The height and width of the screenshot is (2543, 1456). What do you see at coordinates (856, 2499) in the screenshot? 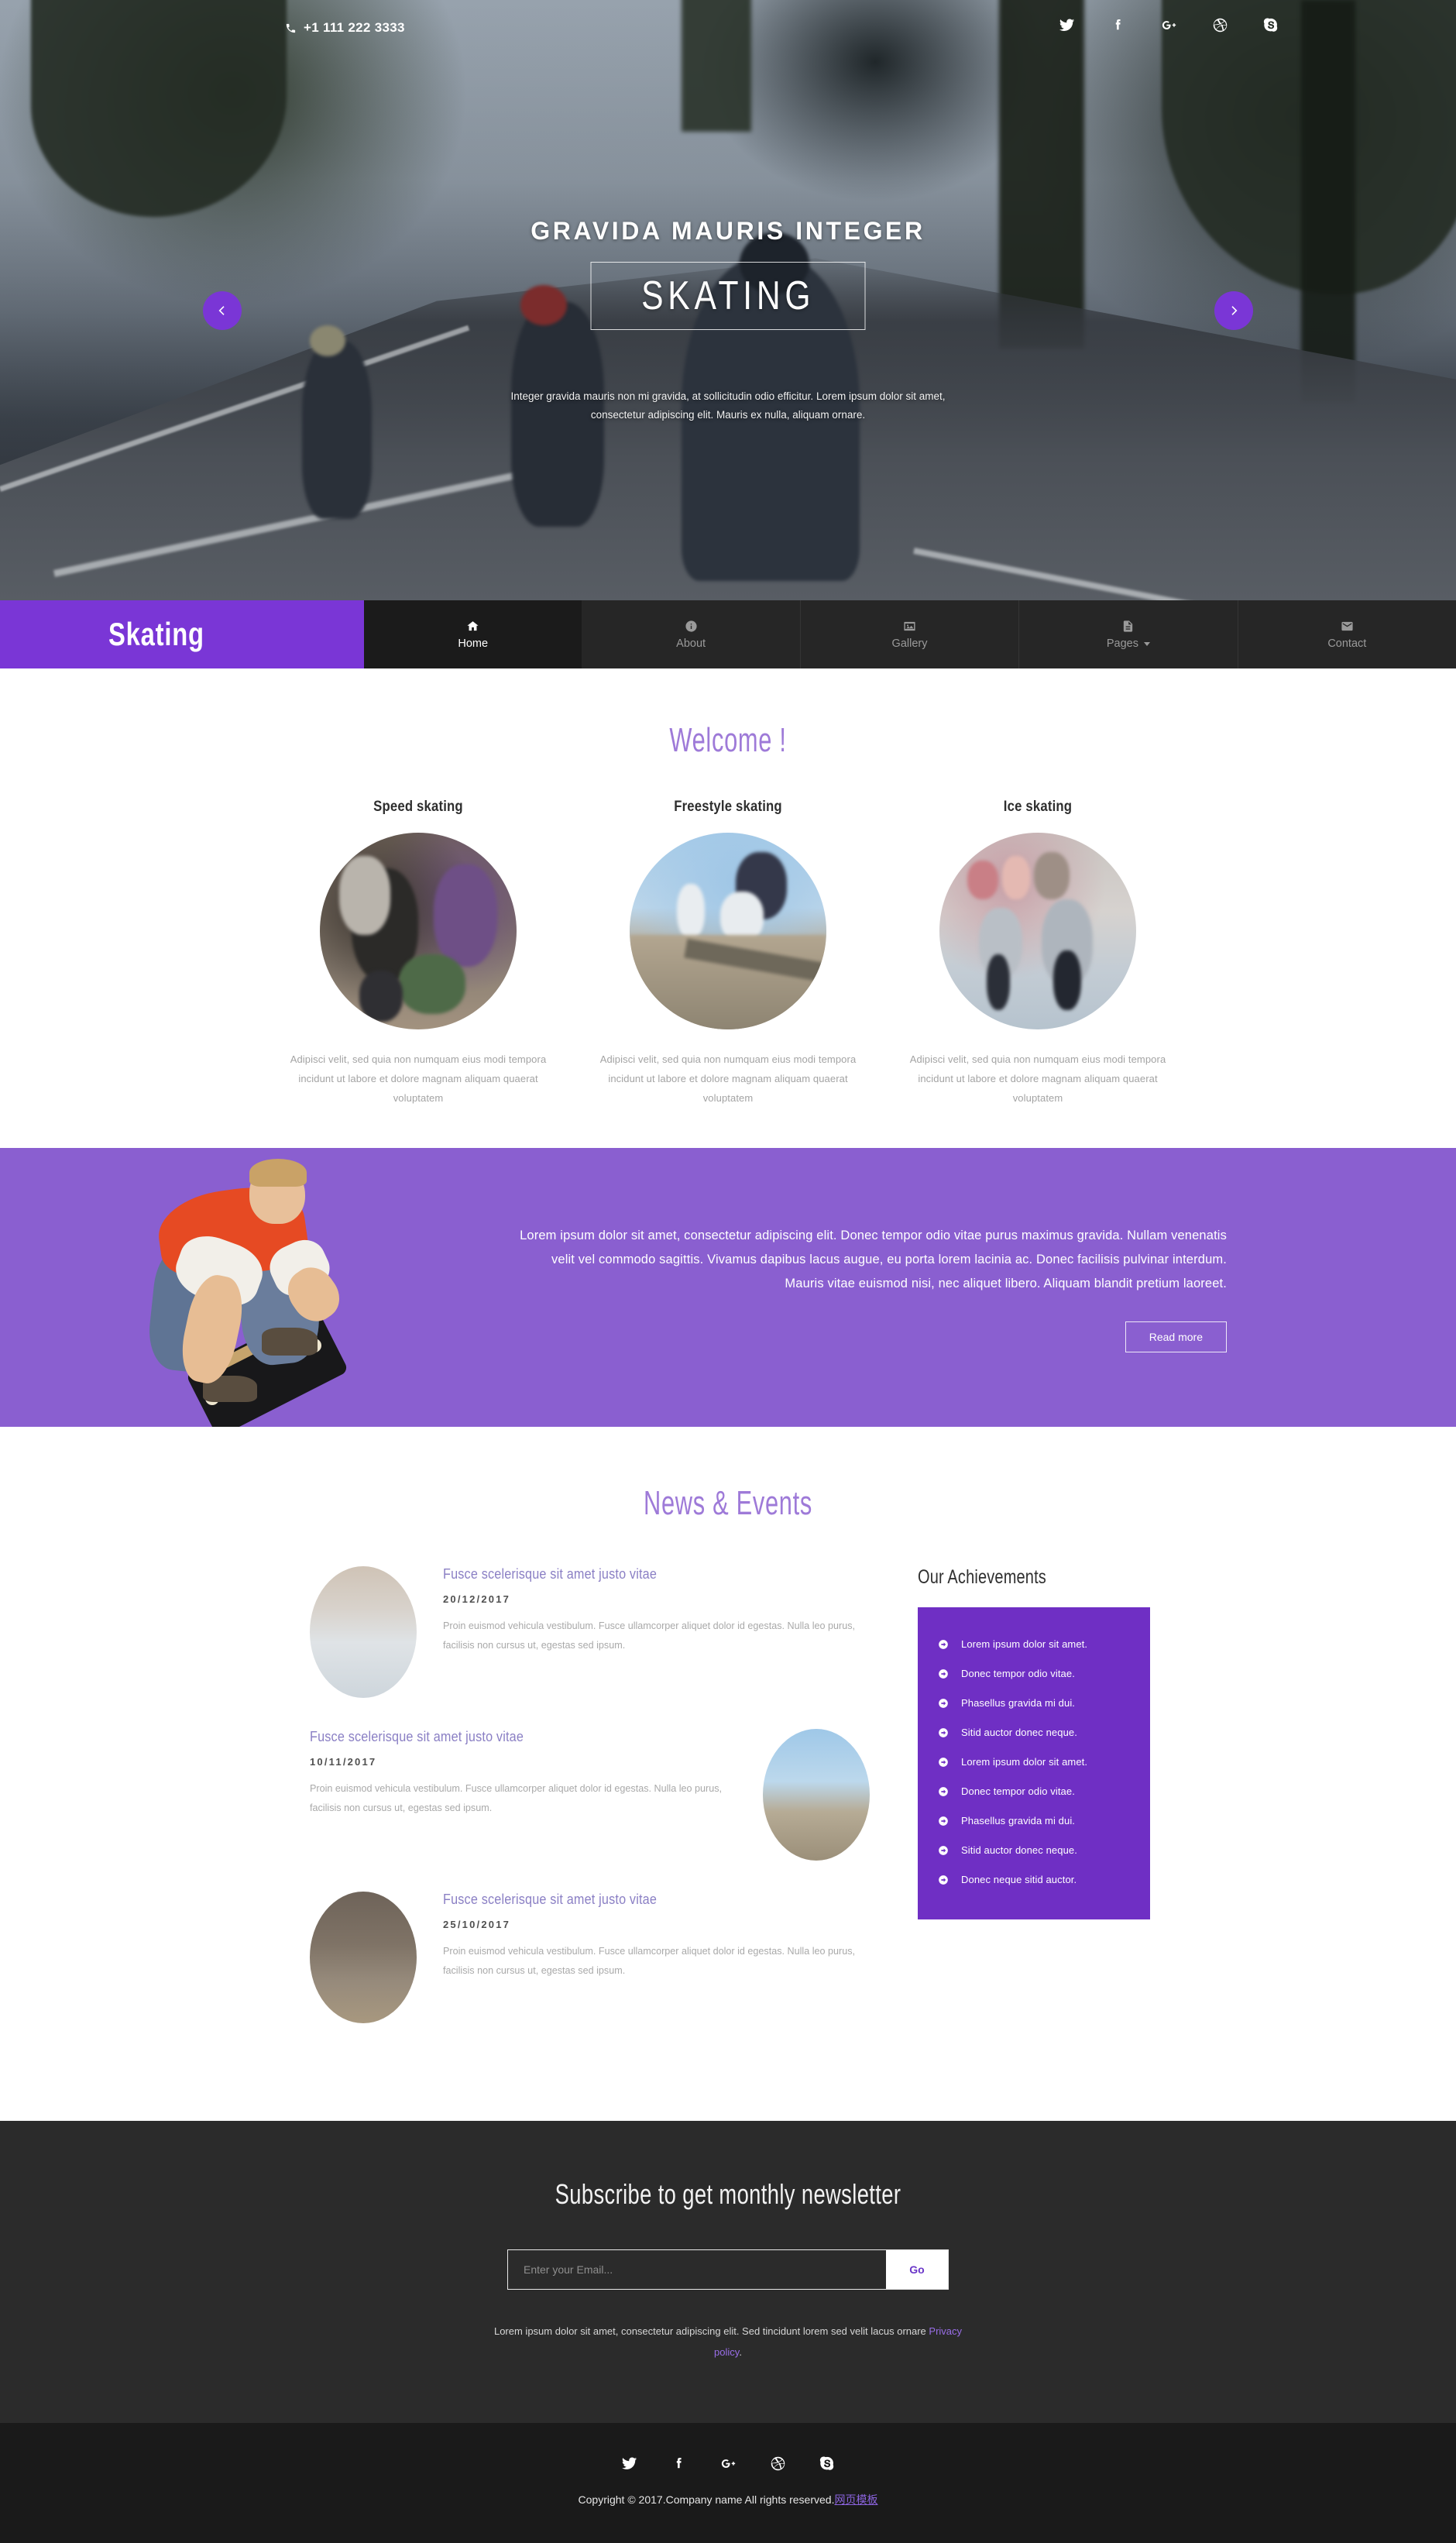
I see `copyright-link: 网页模板` at bounding box center [856, 2499].